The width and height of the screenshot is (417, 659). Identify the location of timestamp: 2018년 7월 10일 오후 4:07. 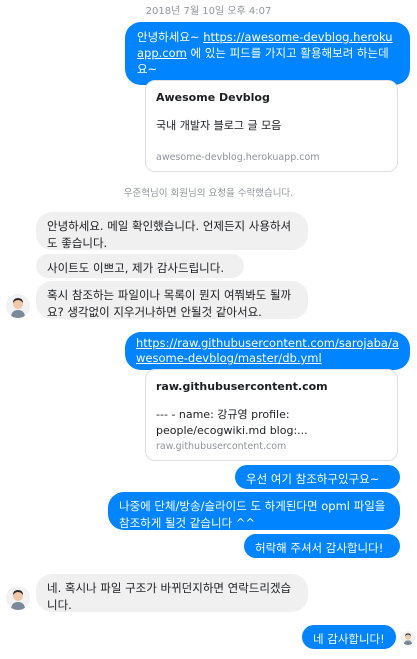
(208, 11).